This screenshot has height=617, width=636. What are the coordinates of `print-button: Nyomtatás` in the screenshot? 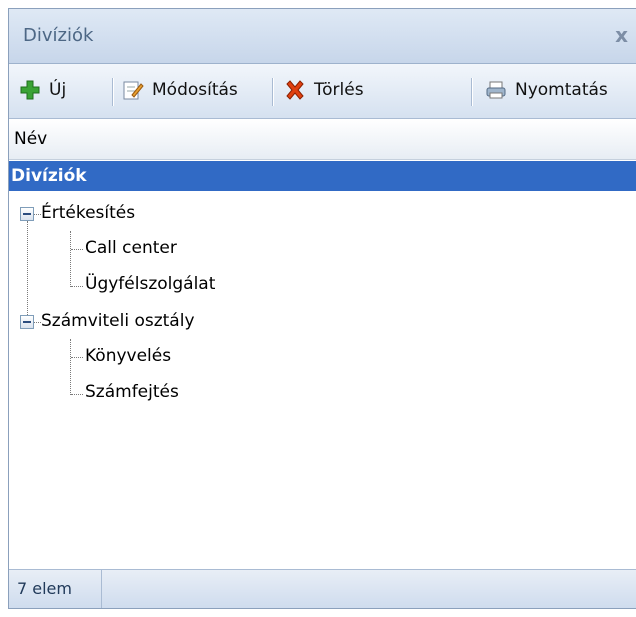 It's located at (546, 90).